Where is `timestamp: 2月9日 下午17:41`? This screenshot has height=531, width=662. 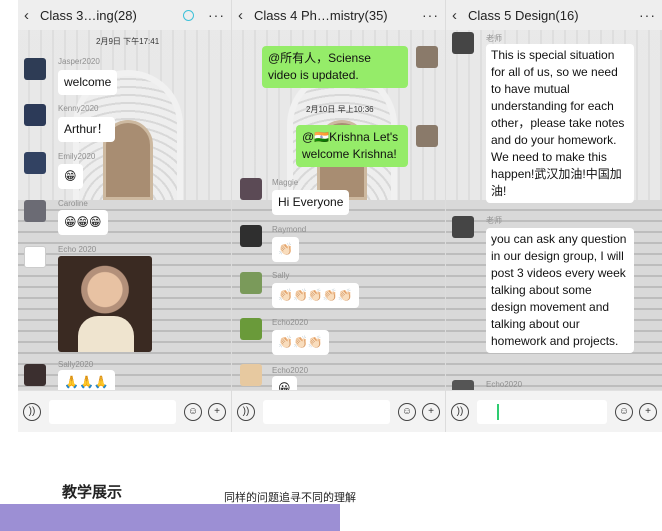 timestamp: 2月9日 下午17:41 is located at coordinates (128, 41).